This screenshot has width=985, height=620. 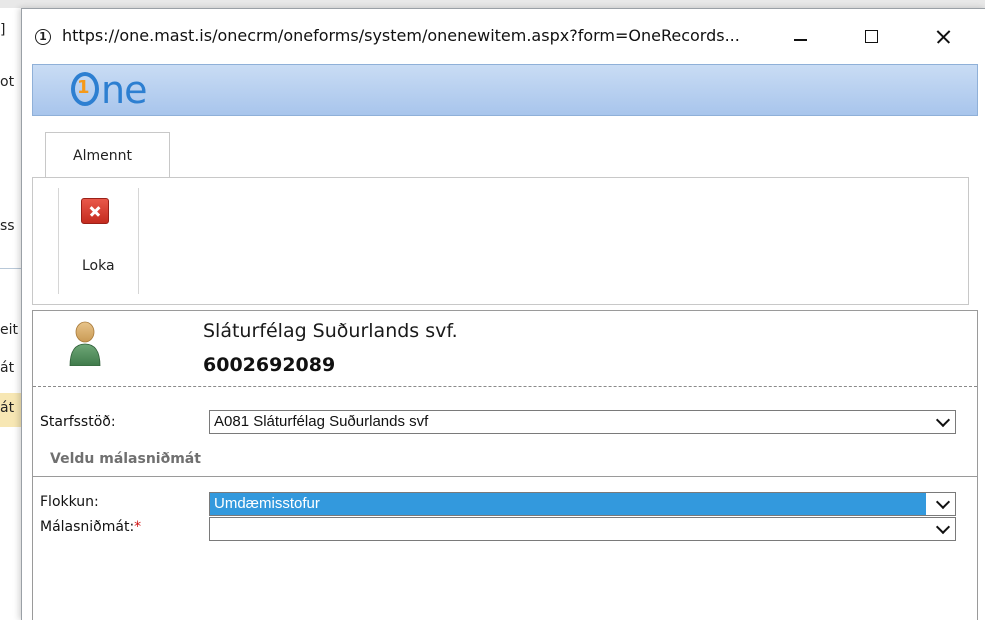 I want to click on close-form-button: Loka, so click(x=98, y=241).